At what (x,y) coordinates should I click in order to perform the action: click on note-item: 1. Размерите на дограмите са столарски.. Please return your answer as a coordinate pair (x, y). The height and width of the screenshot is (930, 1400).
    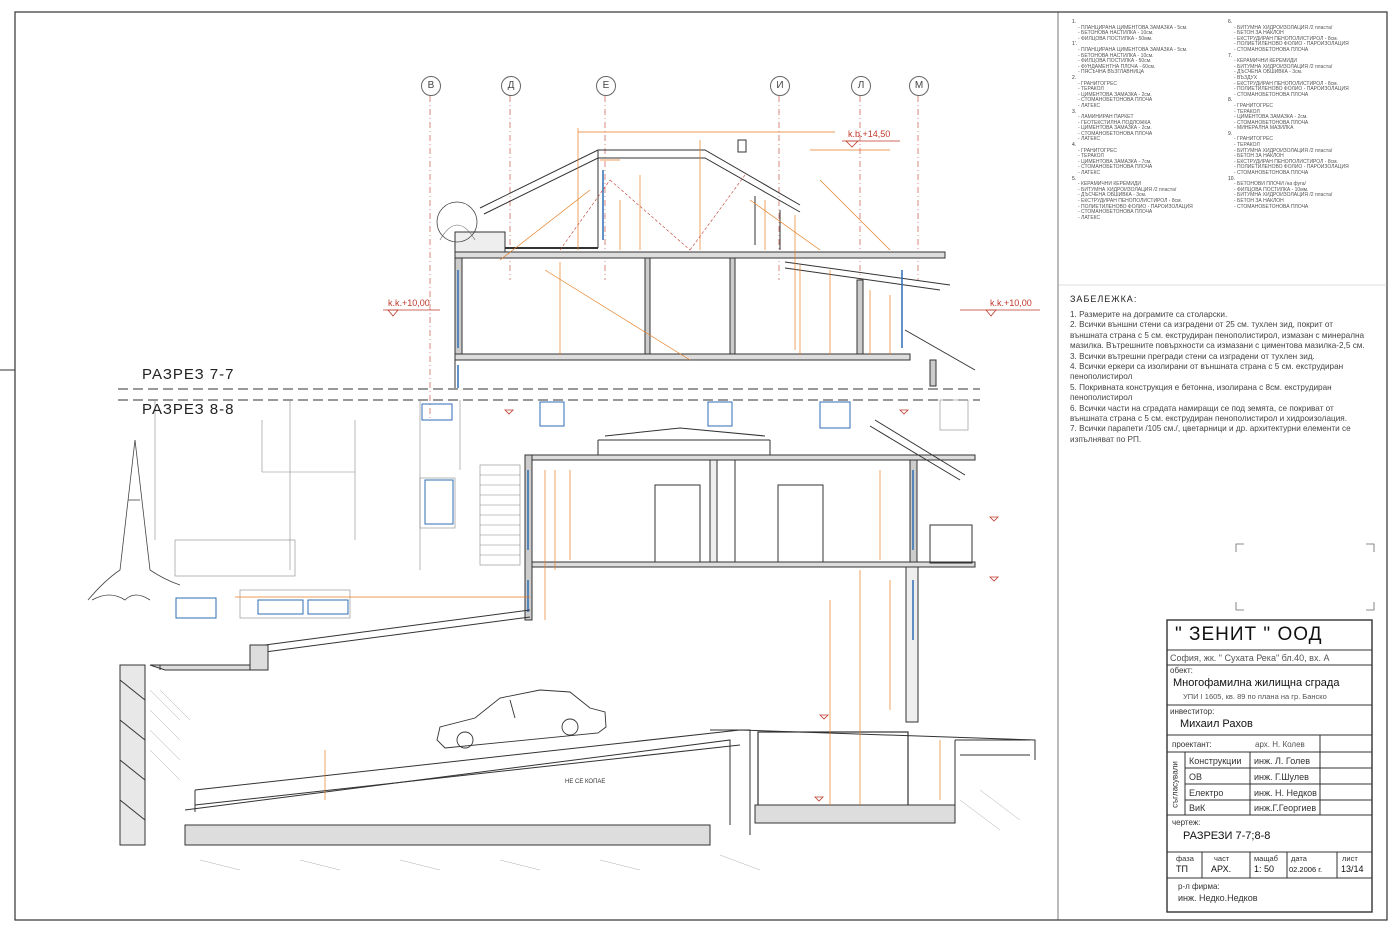
    Looking at the image, I should click on (1149, 314).